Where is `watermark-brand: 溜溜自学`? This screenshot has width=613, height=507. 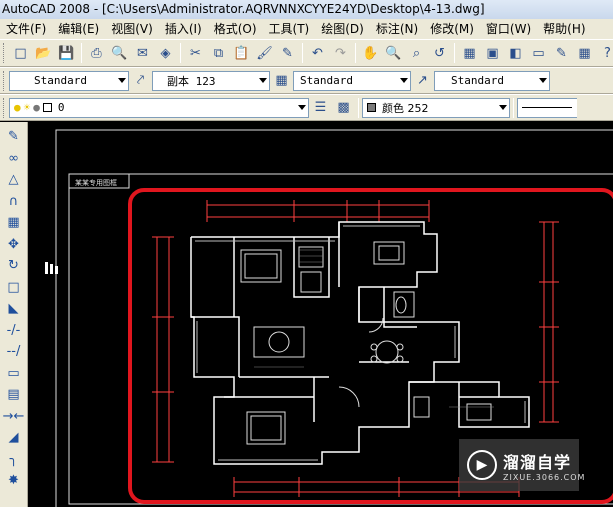
watermark-brand: 溜溜自学 is located at coordinates (537, 462).